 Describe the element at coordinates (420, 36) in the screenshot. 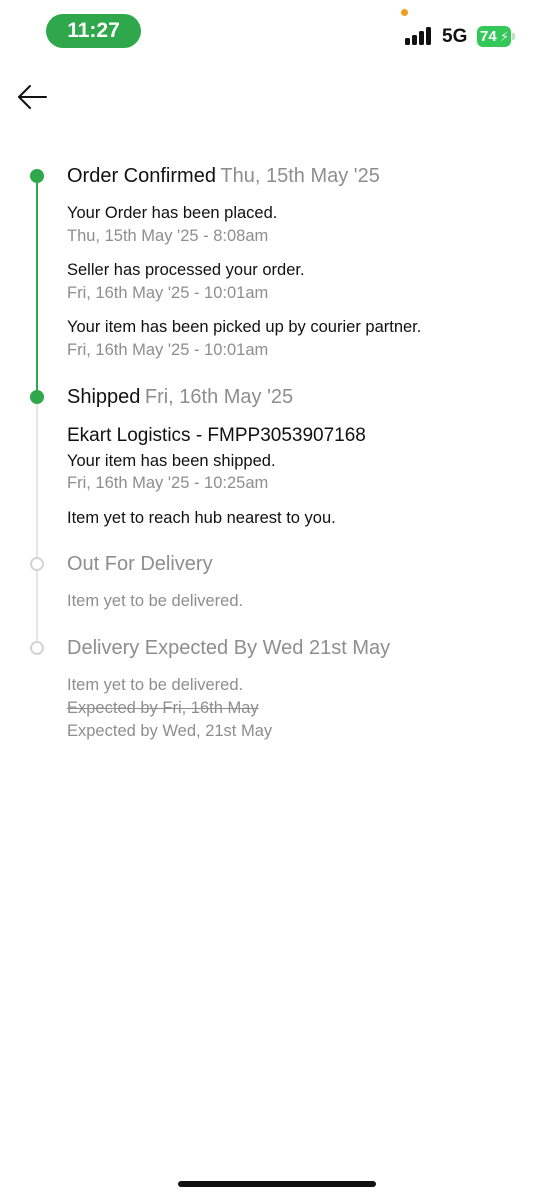

I see `cellular-signal-icon` at that location.